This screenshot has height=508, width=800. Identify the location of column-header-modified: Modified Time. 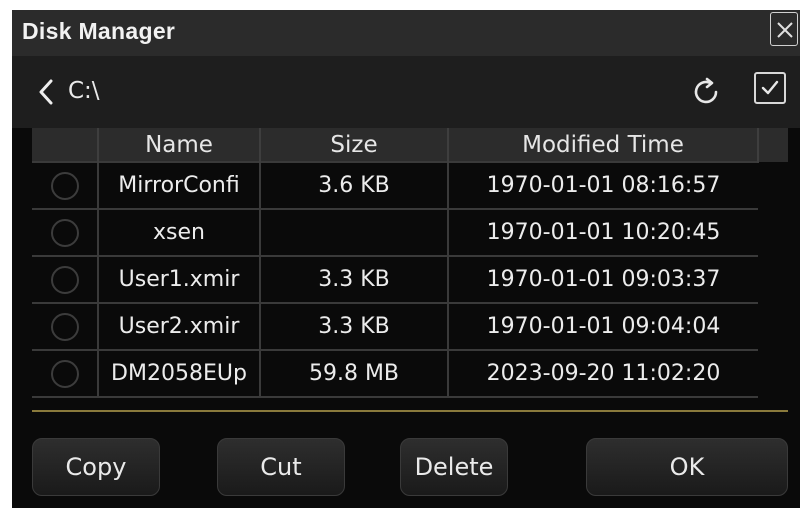
(603, 145).